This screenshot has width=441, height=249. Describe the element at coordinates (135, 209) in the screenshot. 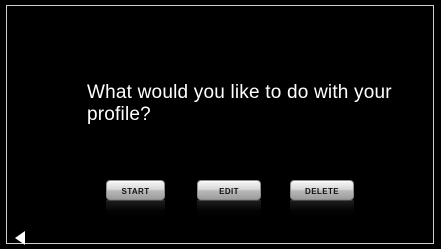

I see `start-button-reflection` at that location.